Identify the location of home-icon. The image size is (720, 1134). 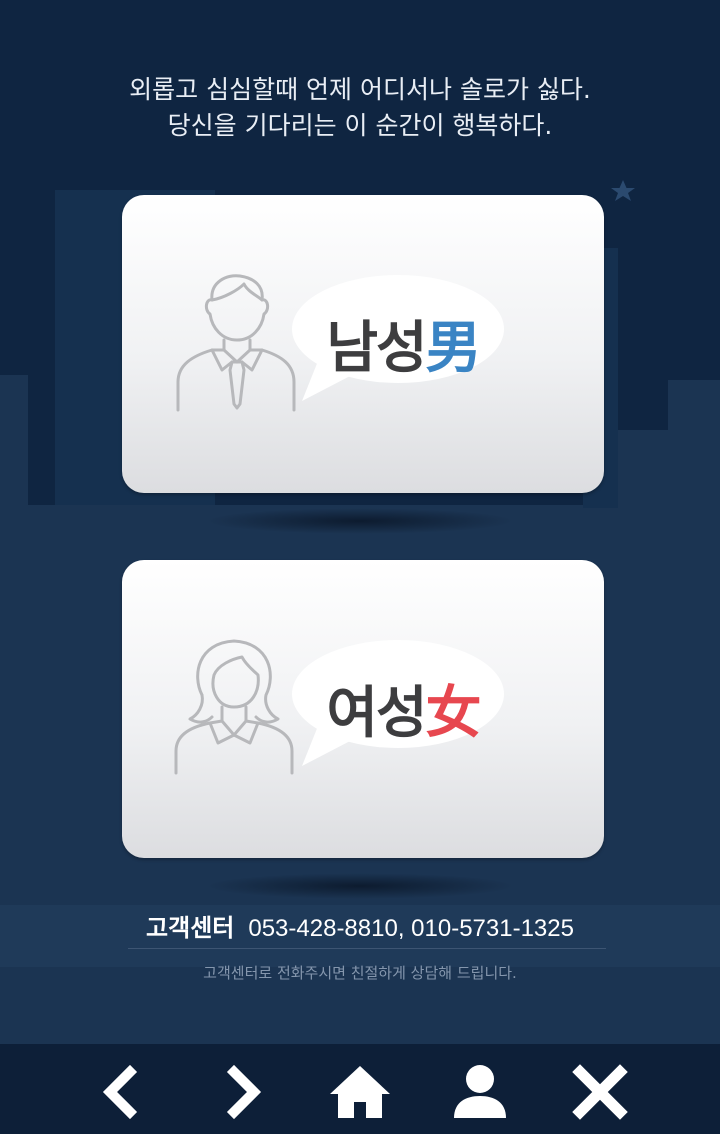
(360, 1092).